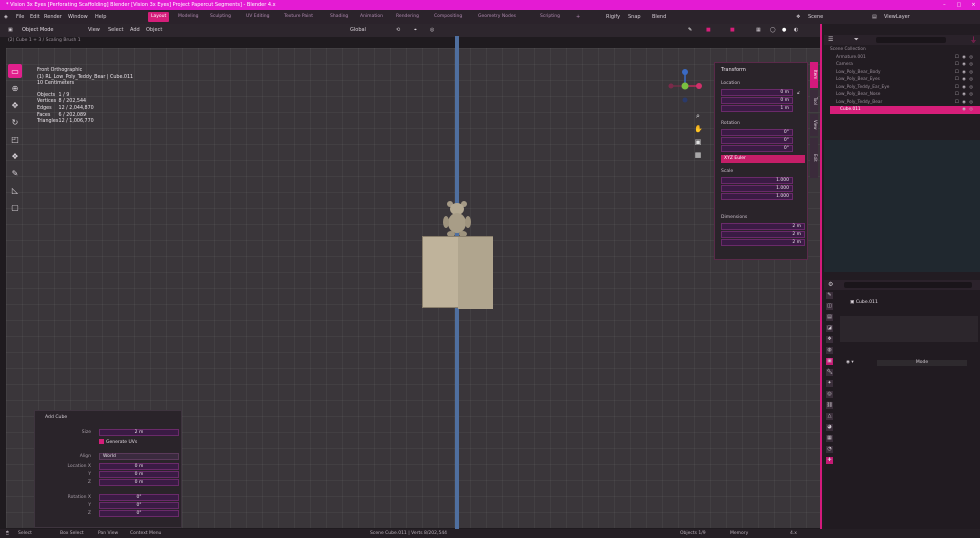 The width and height of the screenshot is (980, 538). What do you see at coordinates (53, 17) in the screenshot?
I see `menu-render: Render` at bounding box center [53, 17].